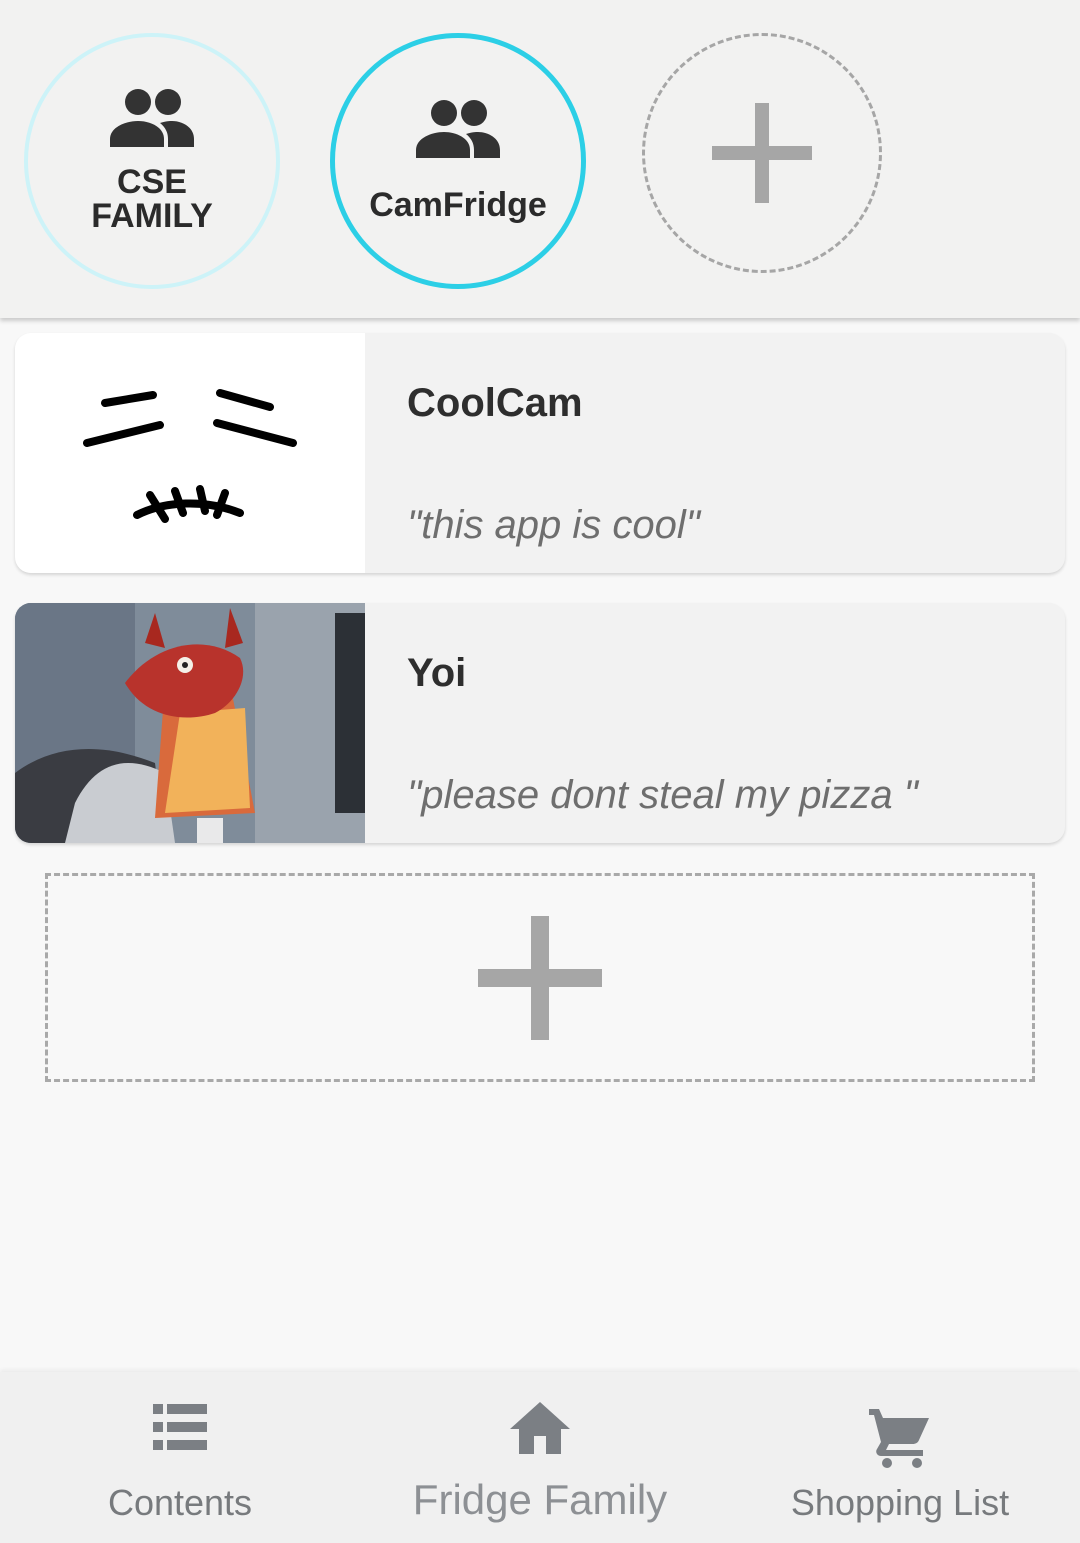 The image size is (1080, 1543). What do you see at coordinates (437, 673) in the screenshot?
I see `camera-name: Yoi` at bounding box center [437, 673].